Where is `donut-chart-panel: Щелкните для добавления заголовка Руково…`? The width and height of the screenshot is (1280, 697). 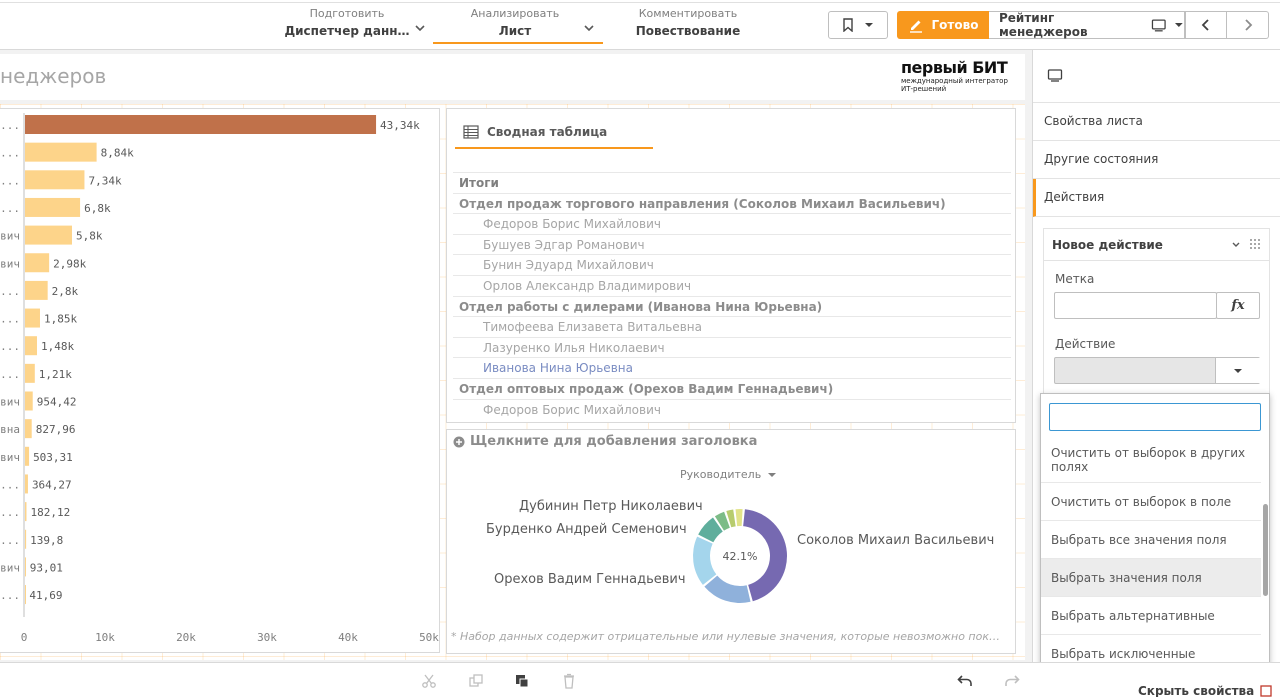
donut-chart-panel: Щелкните для добавления заголовка Руково… is located at coordinates (731, 541).